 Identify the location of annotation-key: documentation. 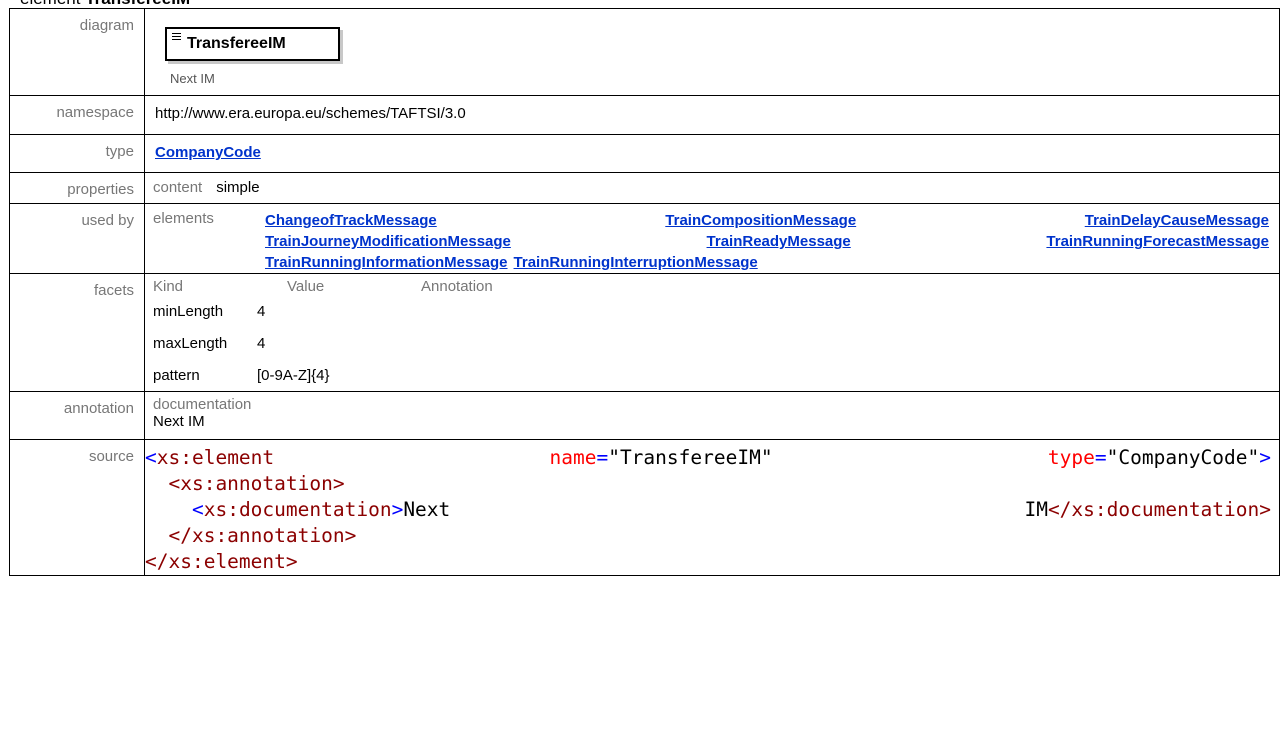
(202, 404).